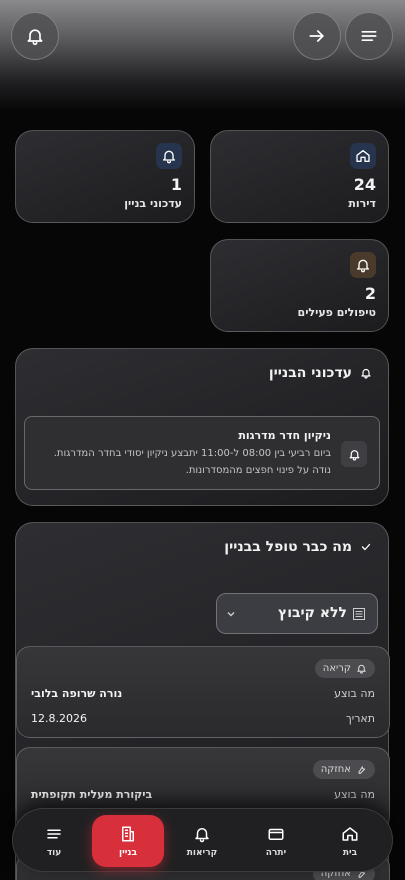 The height and width of the screenshot is (880, 405). I want to click on nav-label: עוד, so click(54, 852).